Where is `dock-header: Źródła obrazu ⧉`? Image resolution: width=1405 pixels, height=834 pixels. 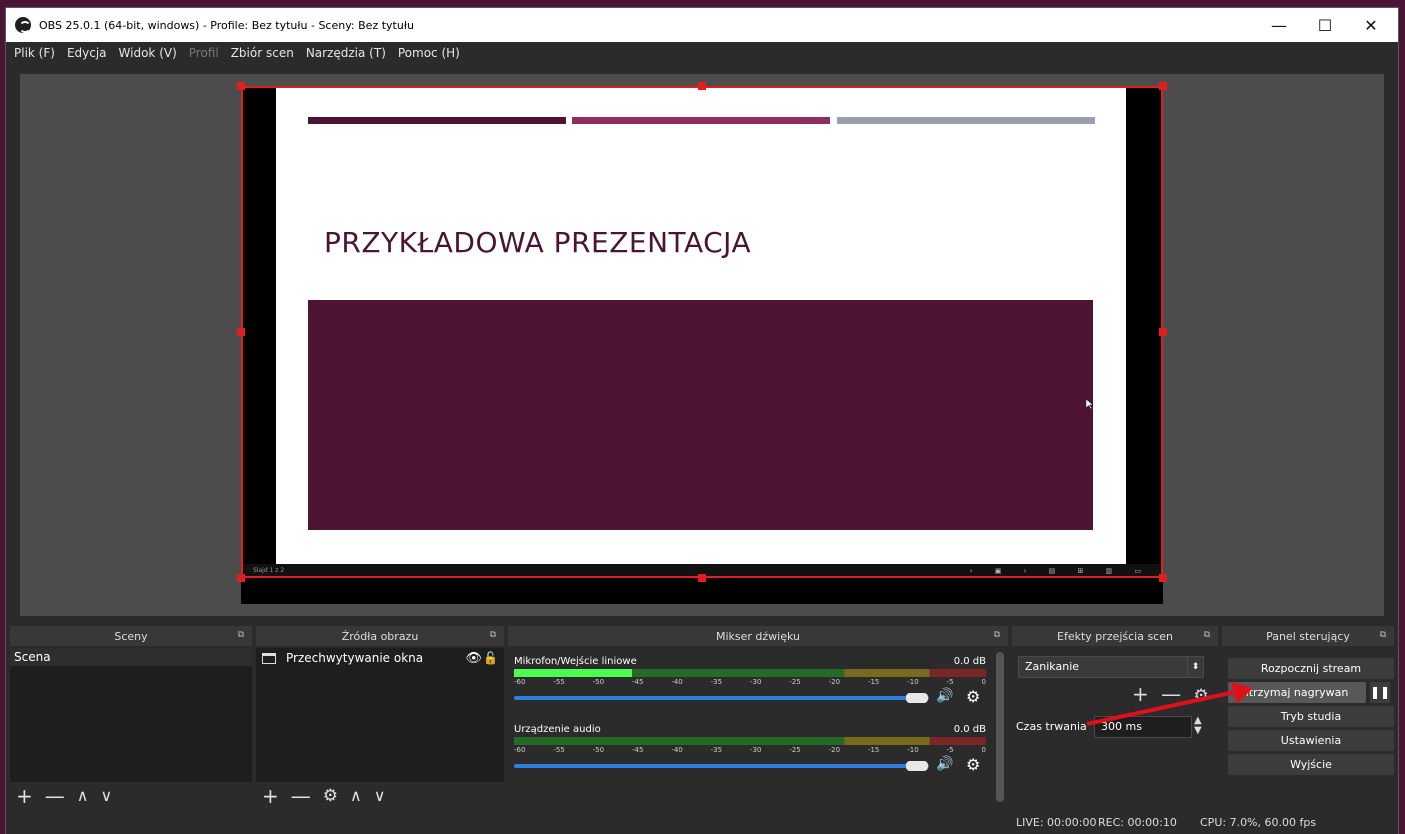 dock-header: Źródła obrazu ⧉ is located at coordinates (380, 636).